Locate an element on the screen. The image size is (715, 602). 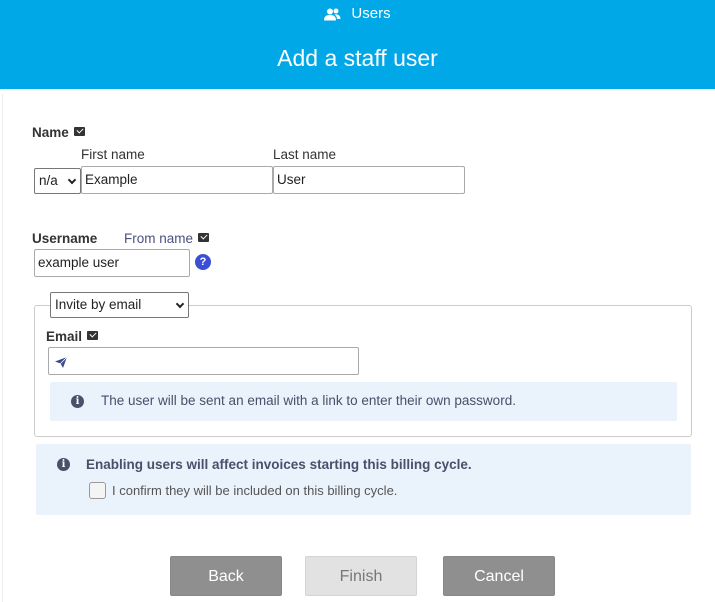
confirm-billing-checkbox is located at coordinates (97, 490).